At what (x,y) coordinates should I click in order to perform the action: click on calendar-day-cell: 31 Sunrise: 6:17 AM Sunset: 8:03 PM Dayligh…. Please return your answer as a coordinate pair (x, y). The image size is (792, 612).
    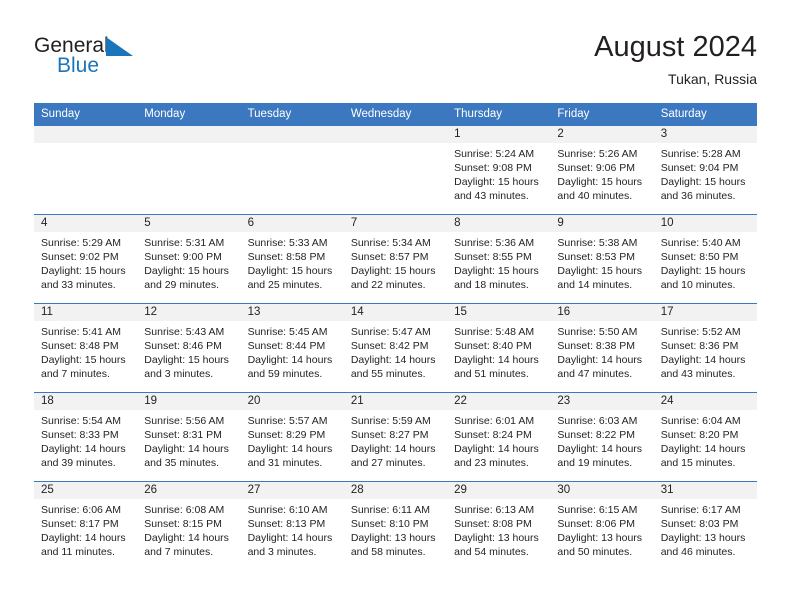
    Looking at the image, I should click on (705, 526).